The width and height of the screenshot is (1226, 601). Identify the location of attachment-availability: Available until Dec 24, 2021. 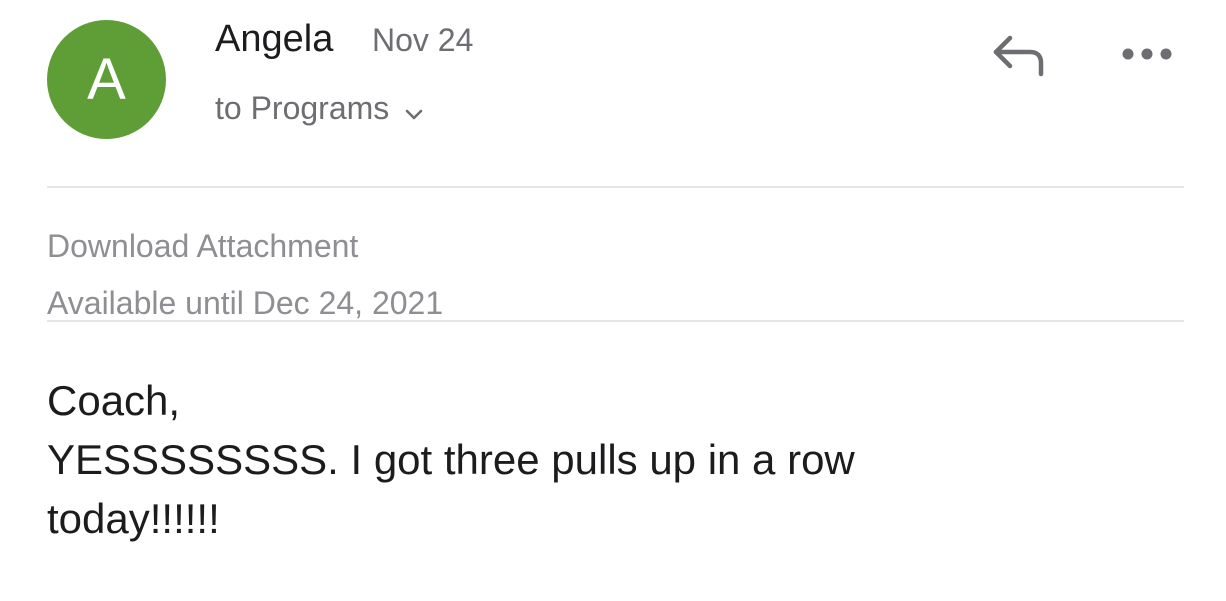
(245, 303).